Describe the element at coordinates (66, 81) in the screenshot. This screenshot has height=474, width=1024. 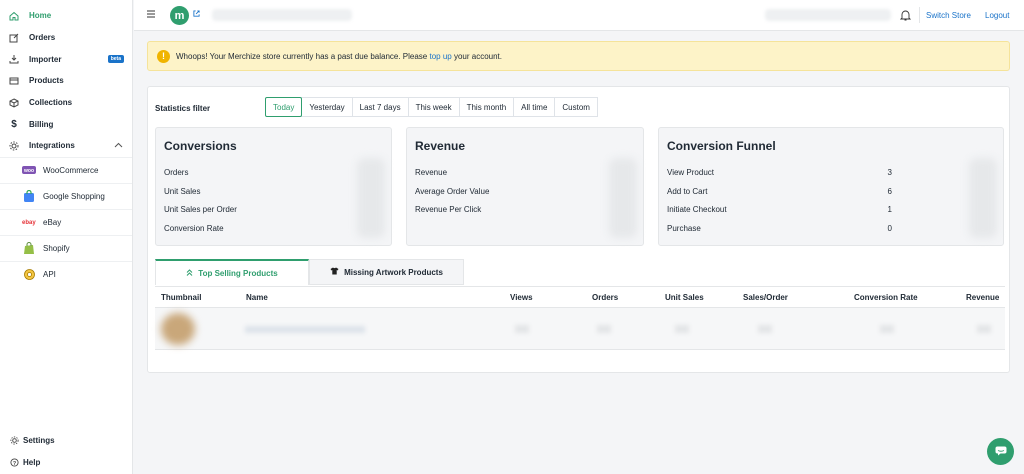
I see `sidebar-item-products: Products` at that location.